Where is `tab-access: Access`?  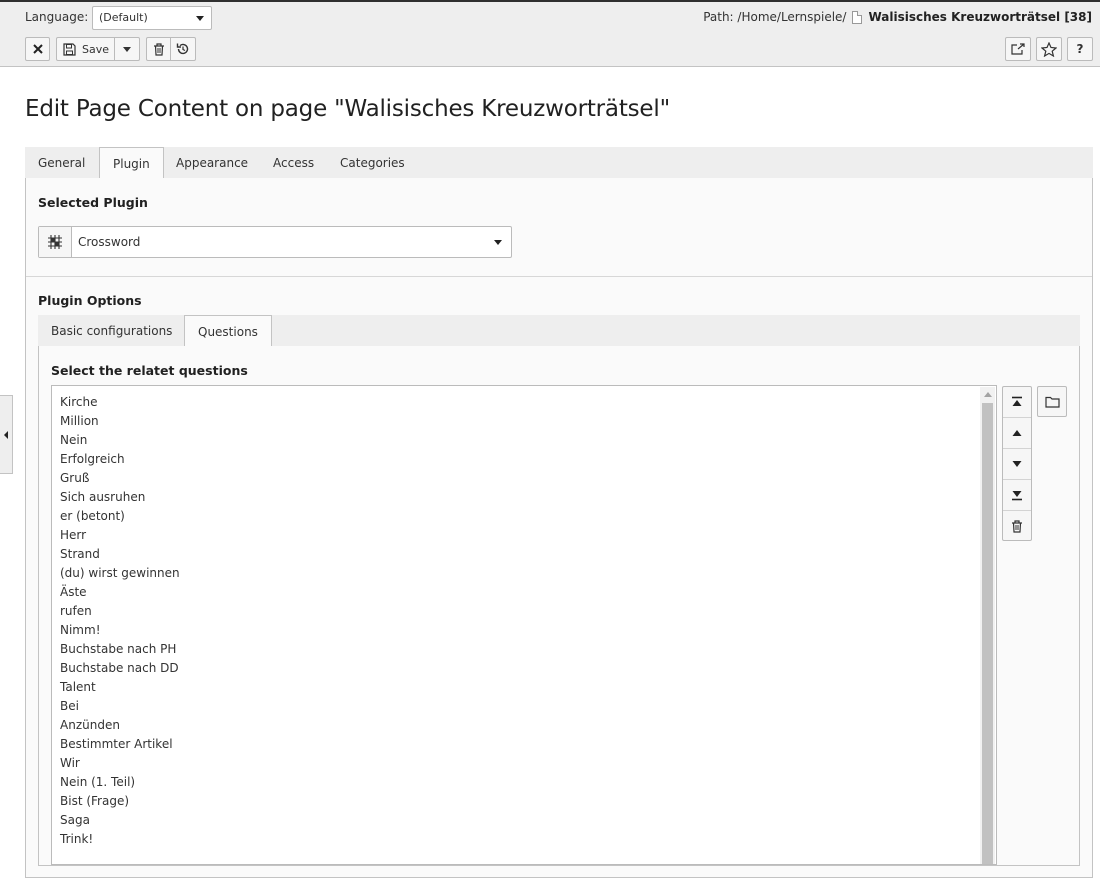 tab-access: Access is located at coordinates (293, 163).